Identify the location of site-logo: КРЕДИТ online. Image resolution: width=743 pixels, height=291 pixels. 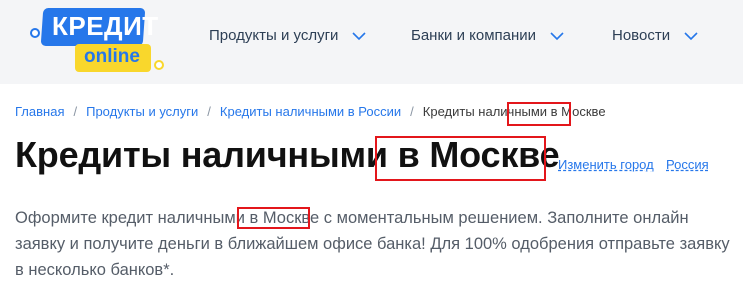
(97, 39).